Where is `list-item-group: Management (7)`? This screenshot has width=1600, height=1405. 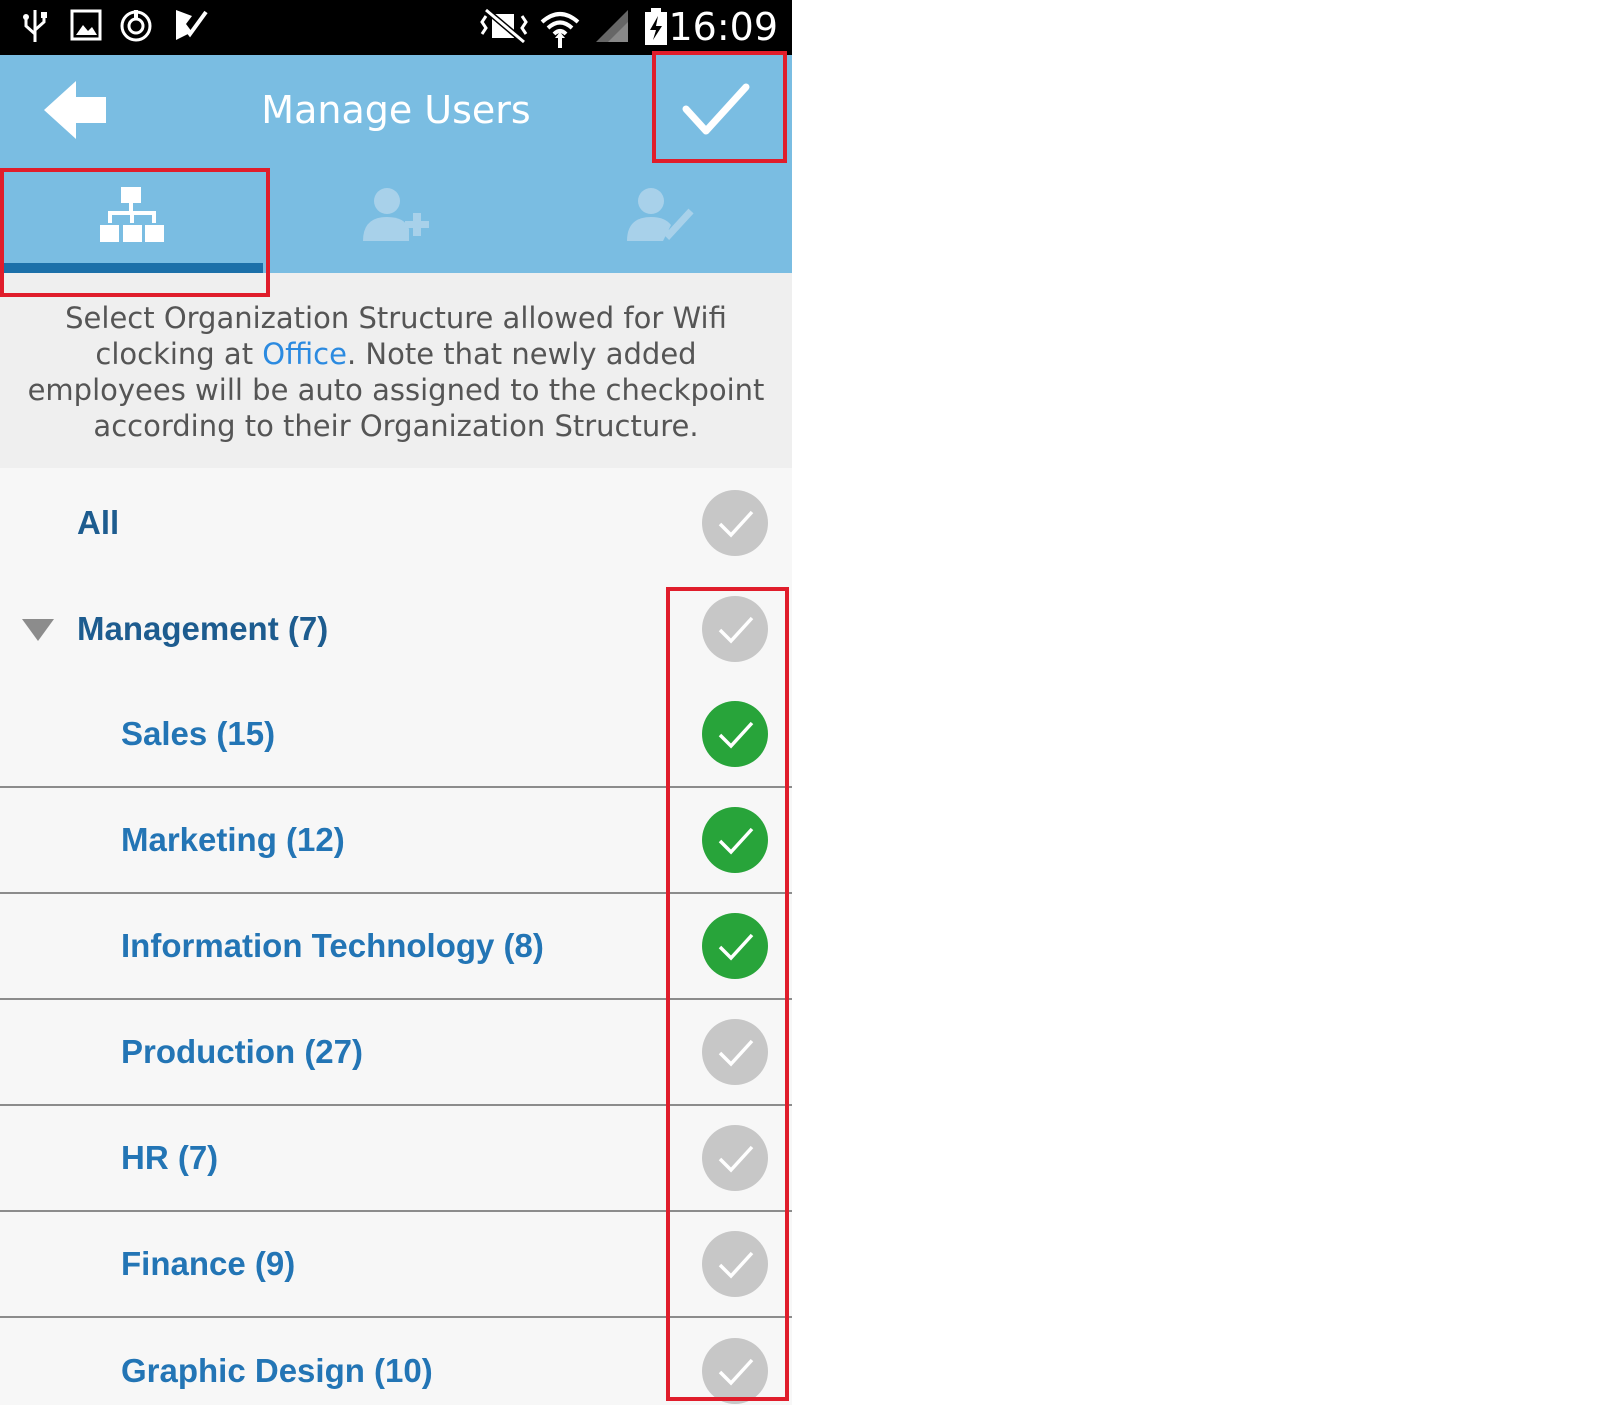 list-item-group: Management (7) is located at coordinates (396, 629).